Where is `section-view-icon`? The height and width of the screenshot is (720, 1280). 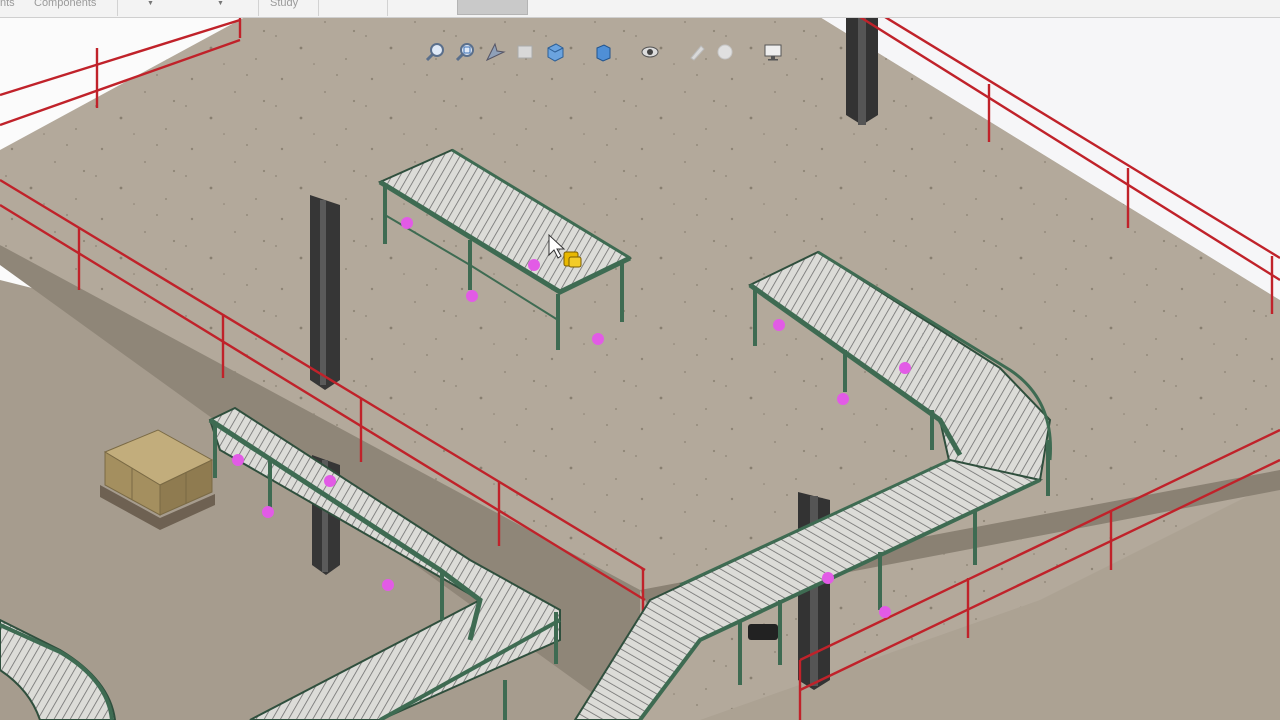 section-view-icon is located at coordinates (525, 52).